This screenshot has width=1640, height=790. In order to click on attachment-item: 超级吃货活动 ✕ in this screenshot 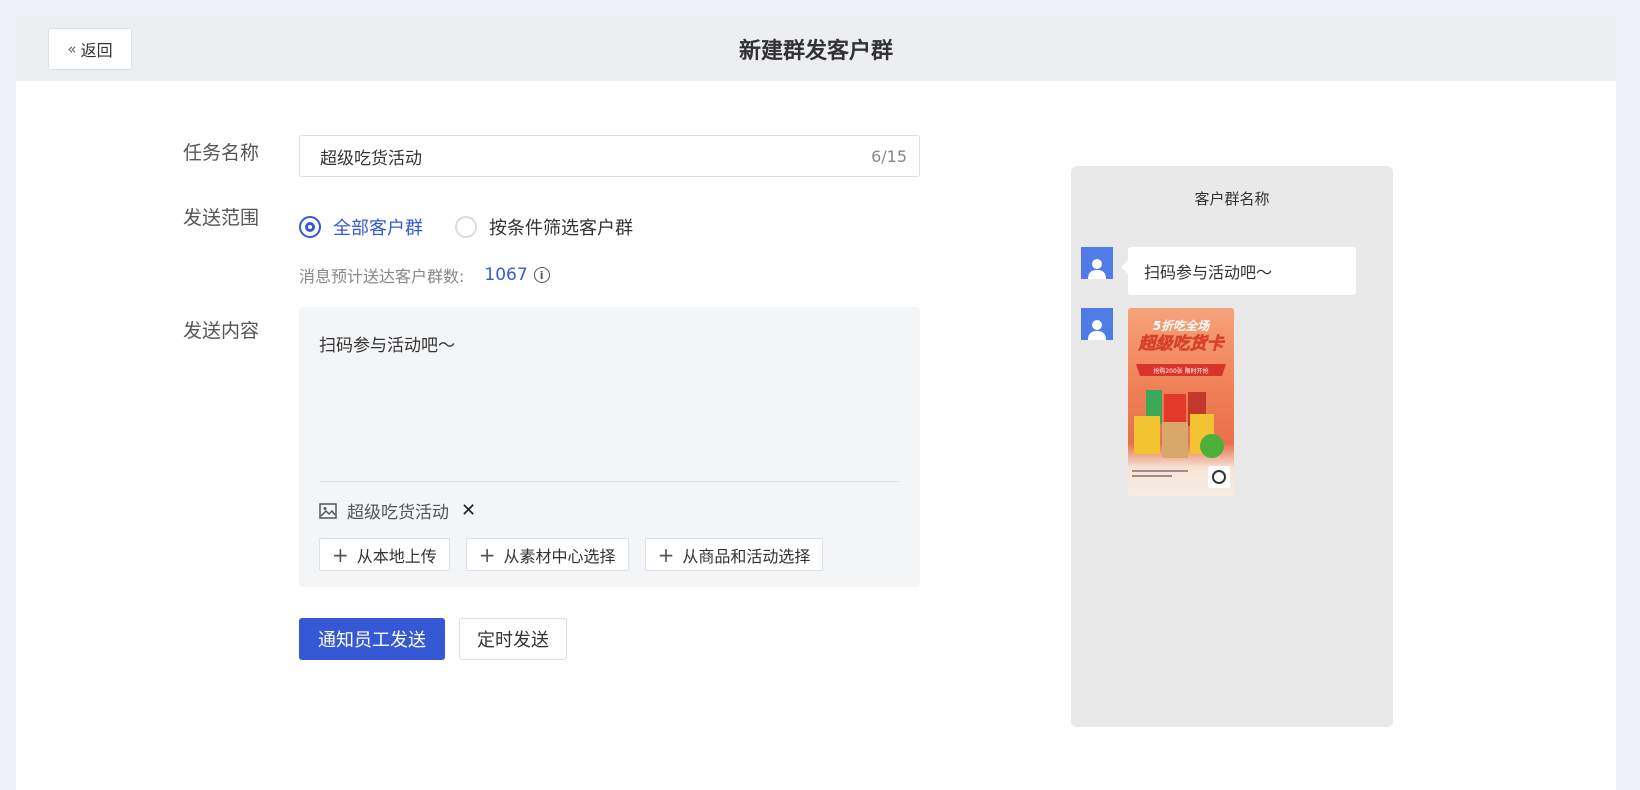, I will do `click(397, 510)`.